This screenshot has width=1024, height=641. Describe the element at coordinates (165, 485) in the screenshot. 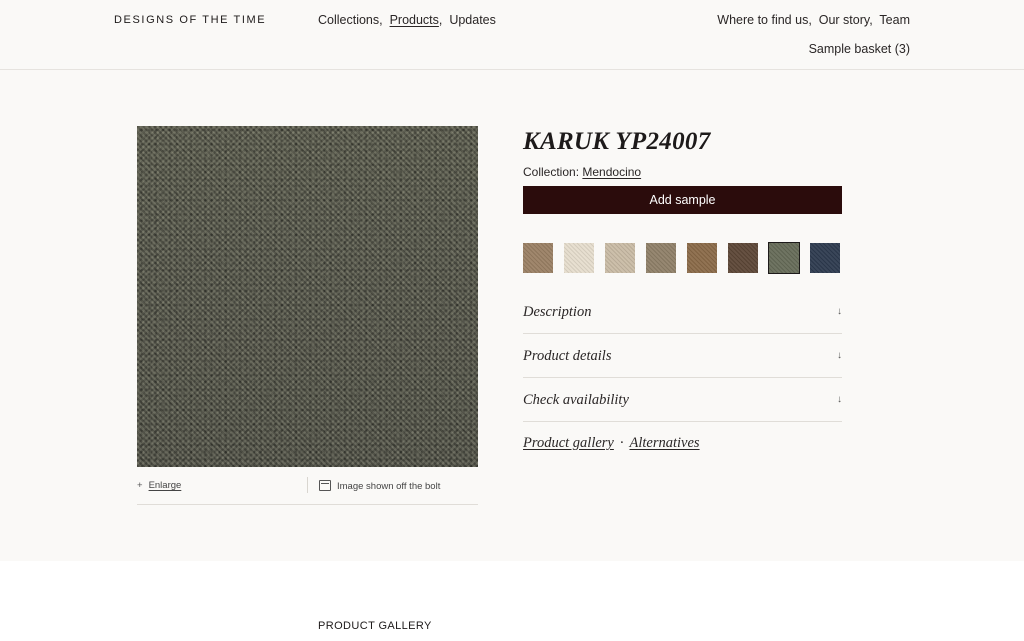

I see `enlarge-label: Enlarge` at that location.